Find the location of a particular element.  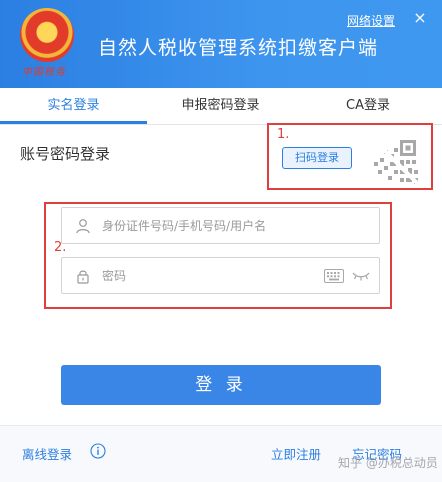

info-icon is located at coordinates (98, 451).